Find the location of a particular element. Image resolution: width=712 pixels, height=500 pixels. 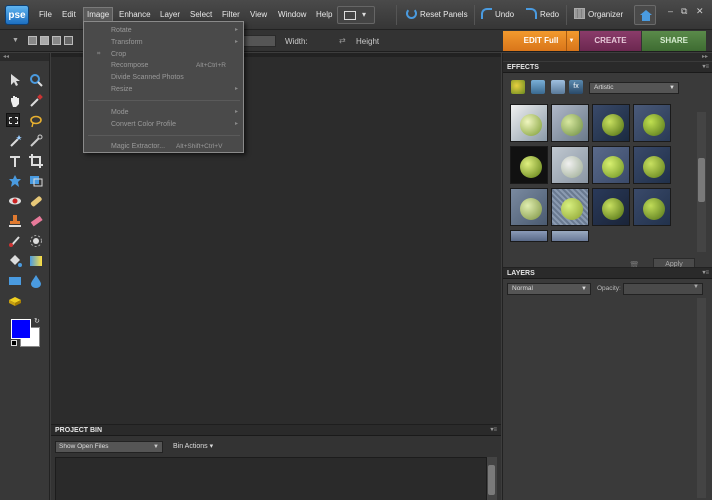

project-bin-scrollbar is located at coordinates (492, 478).